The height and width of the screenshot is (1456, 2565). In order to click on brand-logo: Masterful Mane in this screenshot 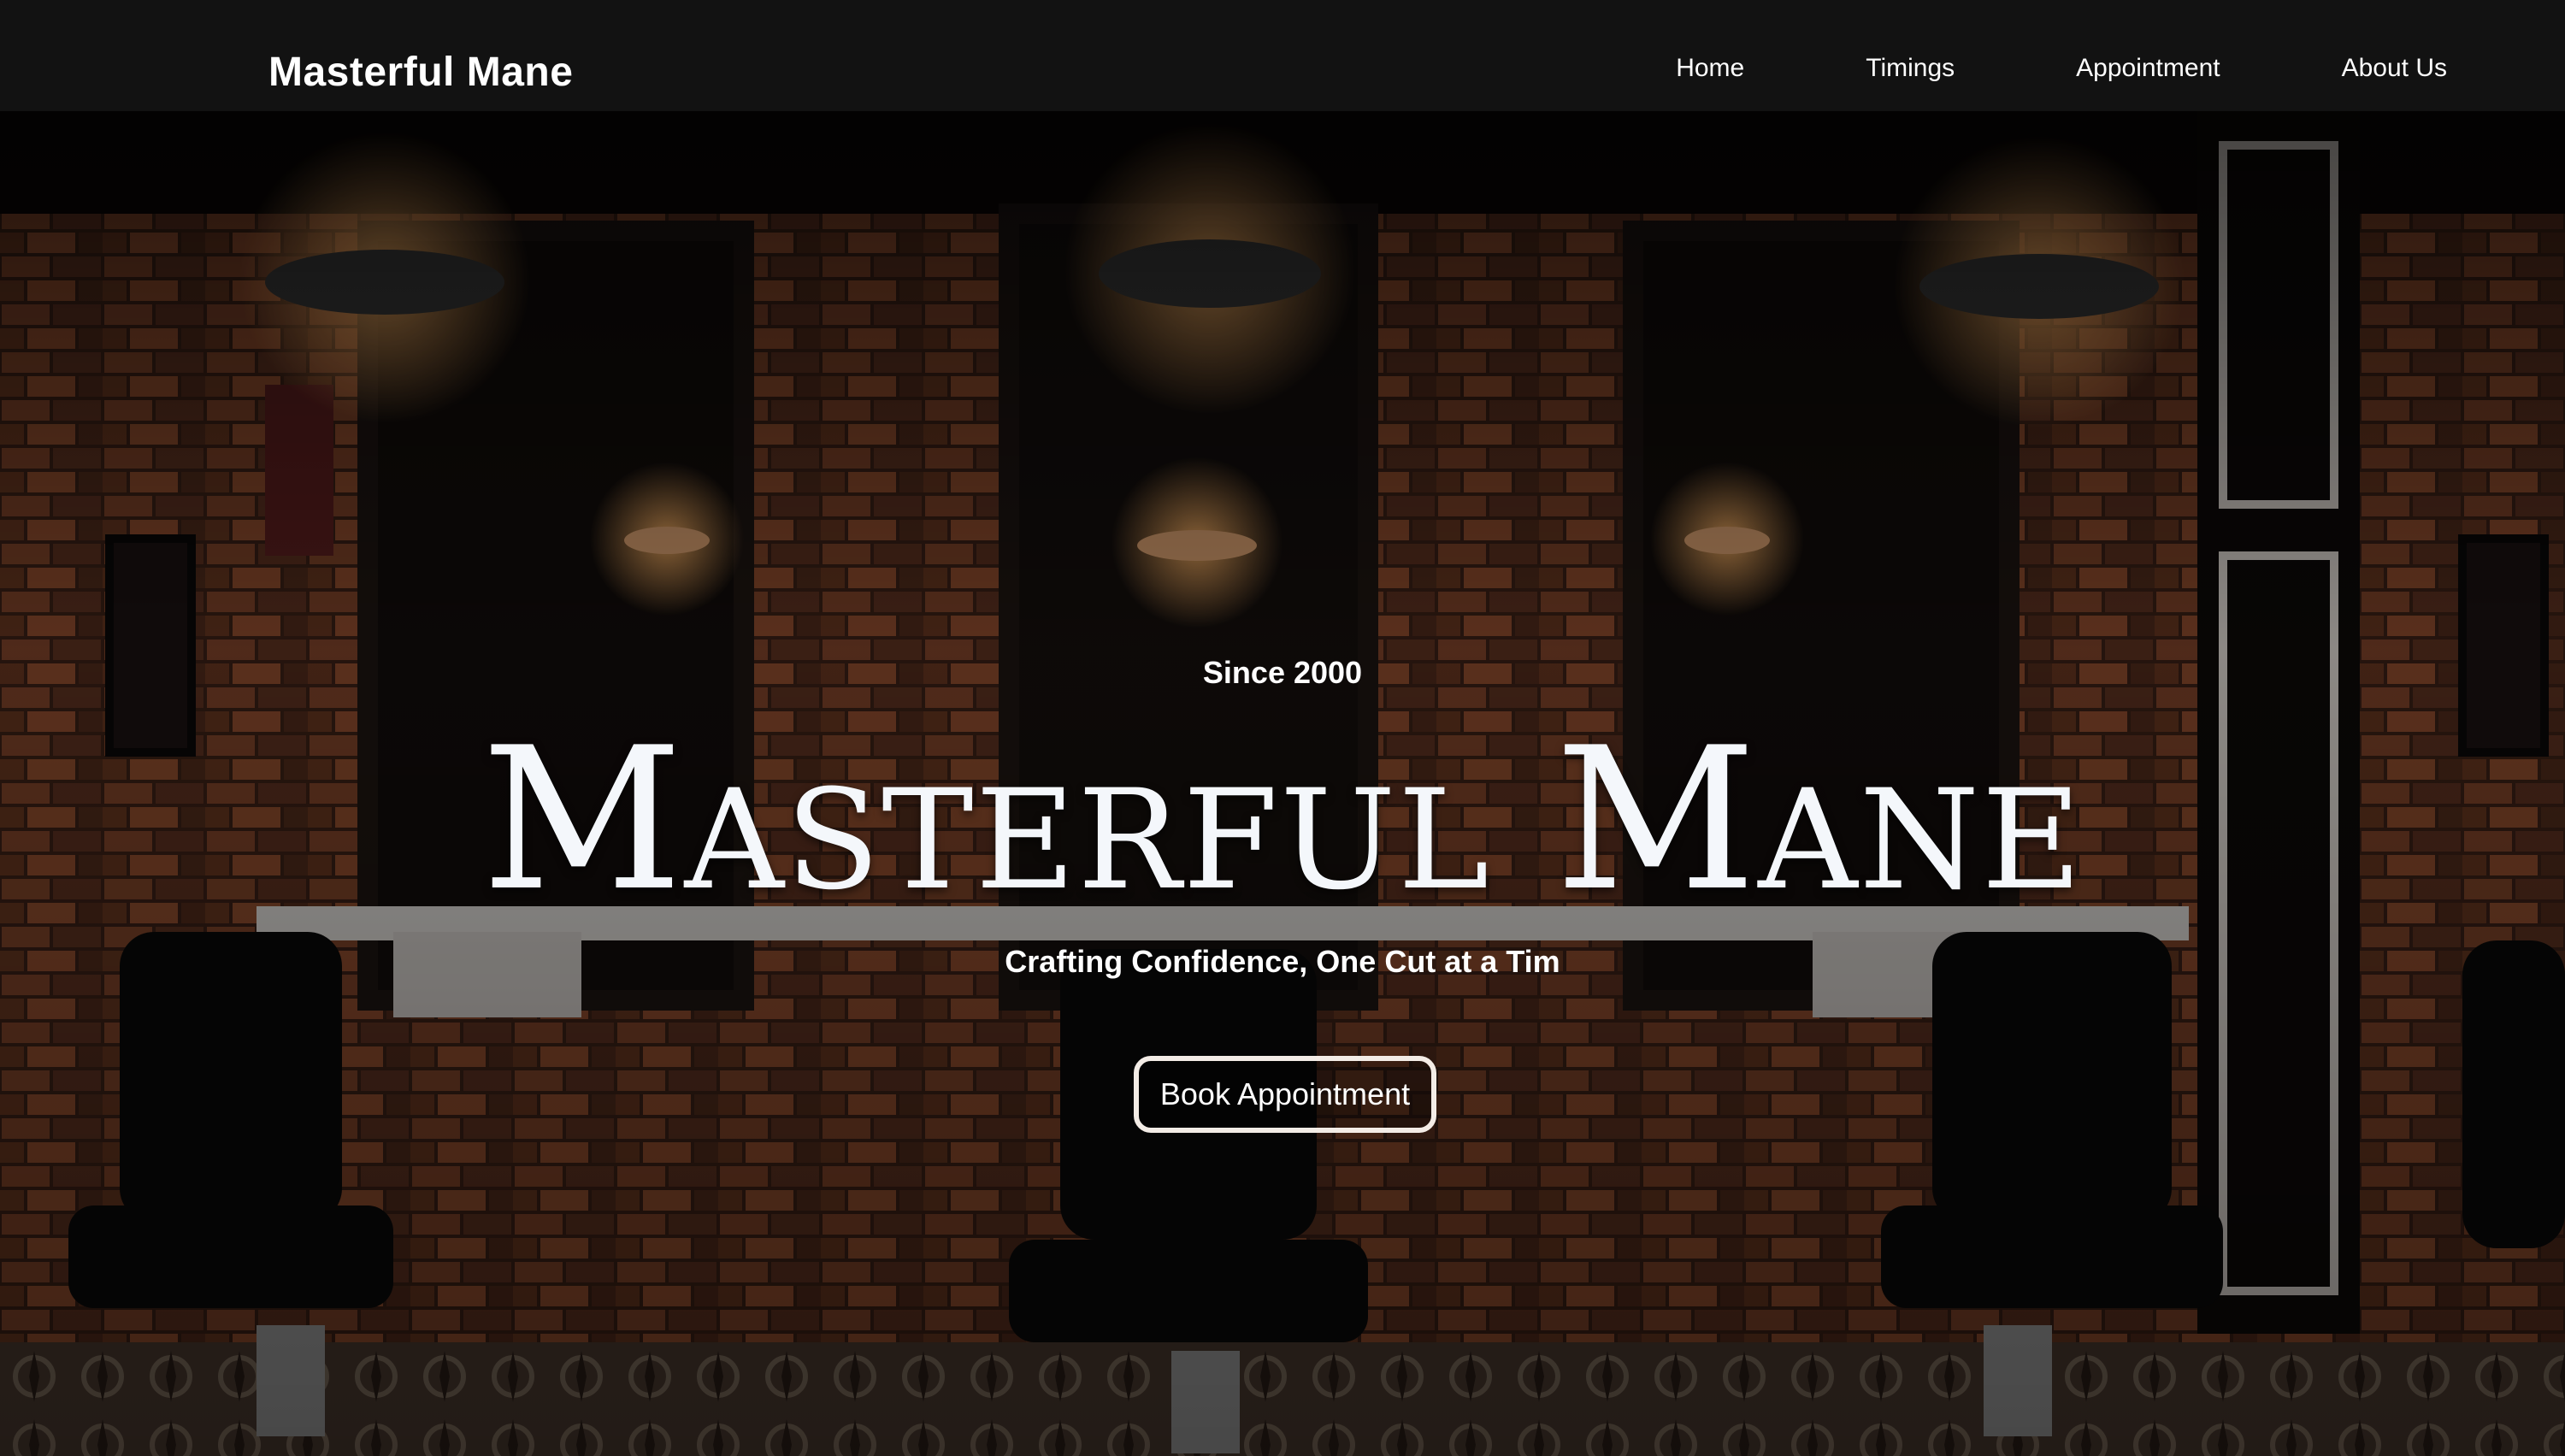, I will do `click(420, 73)`.